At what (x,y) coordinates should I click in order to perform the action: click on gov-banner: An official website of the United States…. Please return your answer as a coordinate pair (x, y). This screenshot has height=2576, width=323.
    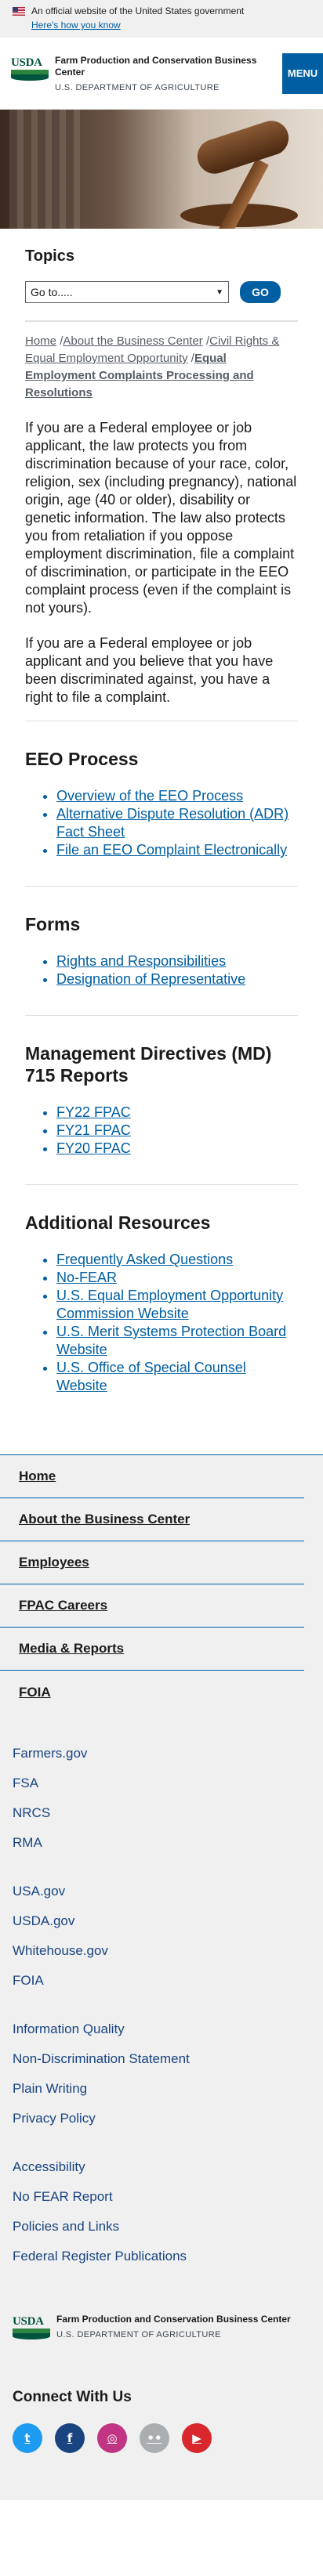
    Looking at the image, I should click on (161, 19).